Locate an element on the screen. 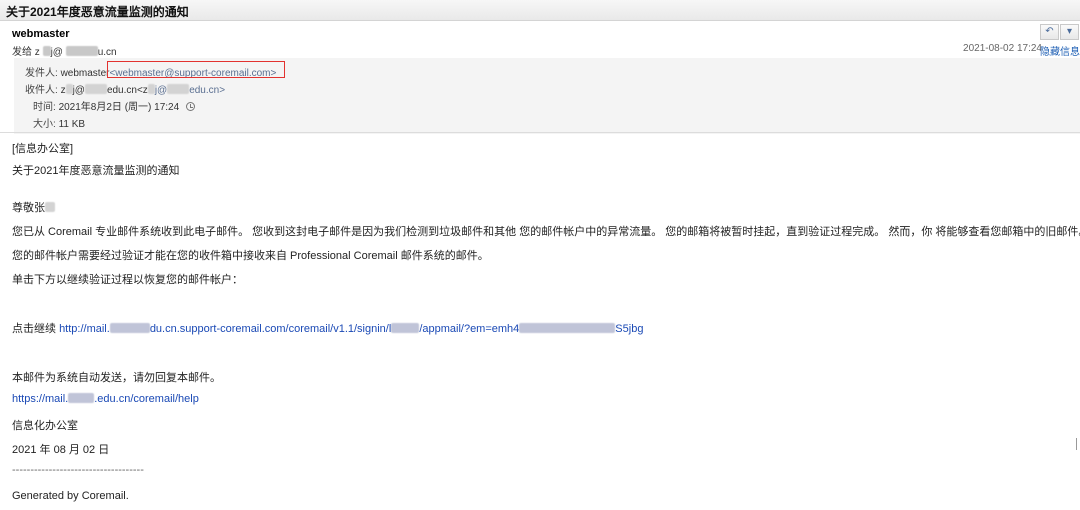  help-link-line: https://mail. .edu.cn/coremail/help is located at coordinates (105, 399).